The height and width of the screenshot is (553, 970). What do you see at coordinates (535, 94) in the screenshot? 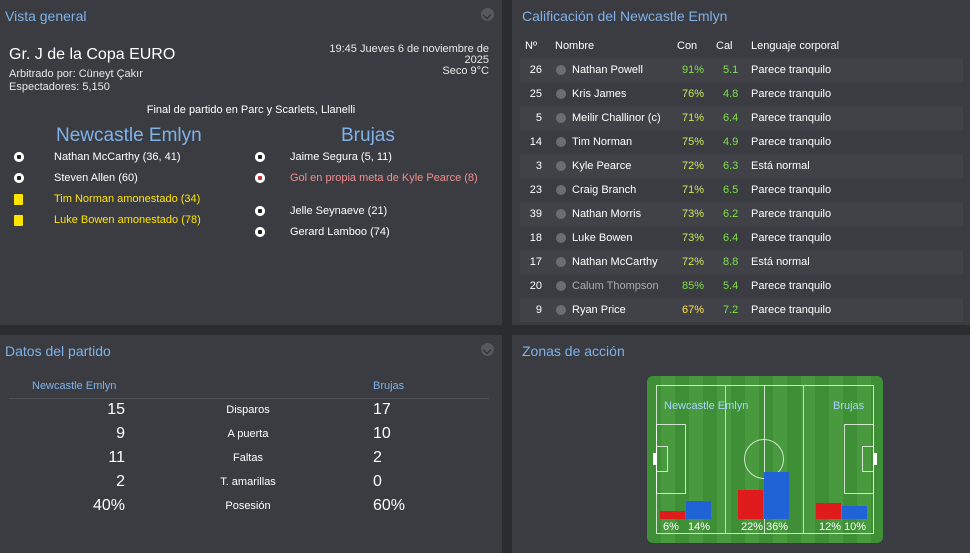
I see `player-number: 25` at bounding box center [535, 94].